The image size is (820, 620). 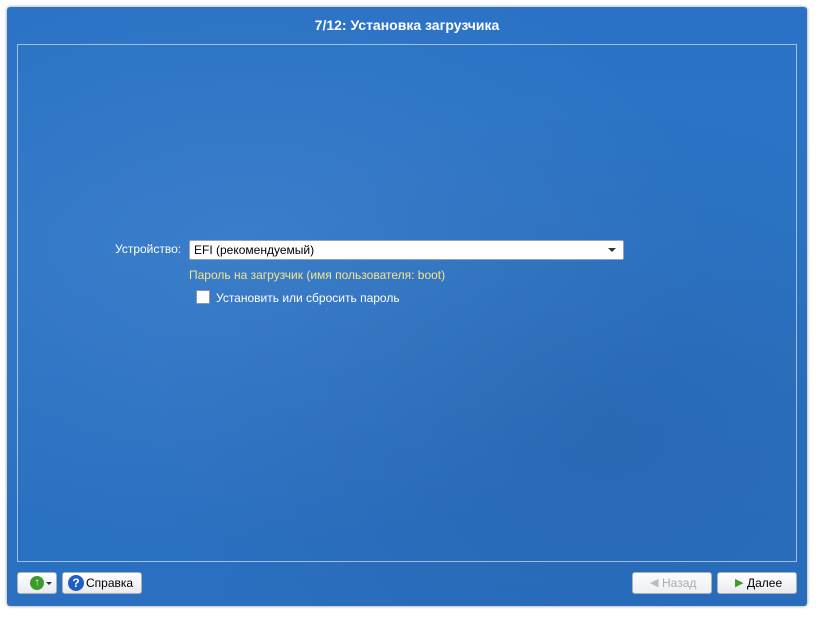 I want to click on device-select: EFI (рекомендуемый), so click(x=406, y=250).